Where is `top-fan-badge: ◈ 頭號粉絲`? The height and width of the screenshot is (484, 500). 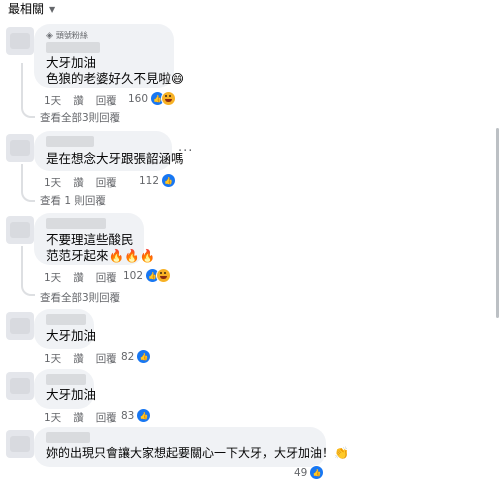 top-fan-badge: ◈ 頭號粉絲 is located at coordinates (67, 35).